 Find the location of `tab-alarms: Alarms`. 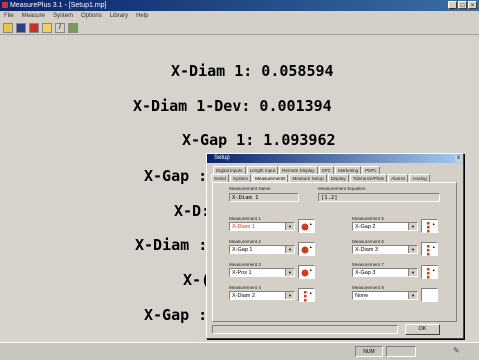

tab-alarms: Alarms is located at coordinates (398, 178).